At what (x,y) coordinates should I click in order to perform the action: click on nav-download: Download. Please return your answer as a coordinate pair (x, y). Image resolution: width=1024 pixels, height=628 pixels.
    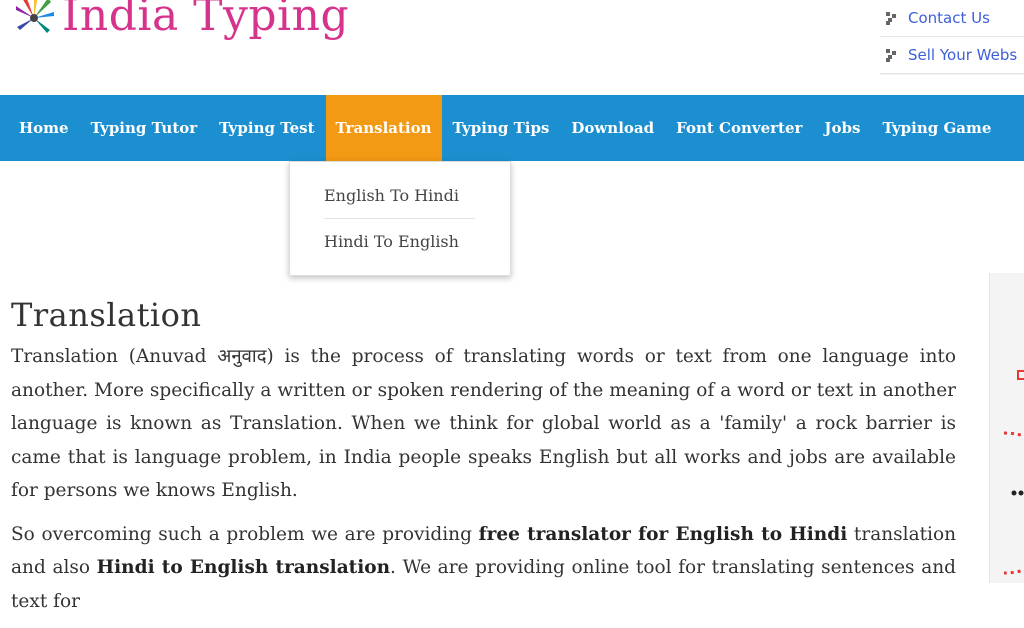
    Looking at the image, I should click on (612, 128).